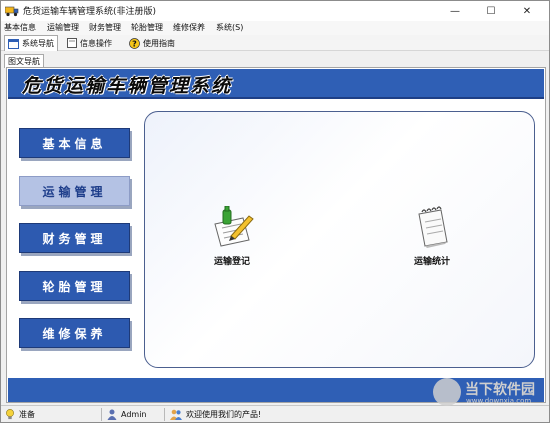  I want to click on close-icon: ✕, so click(527, 11).